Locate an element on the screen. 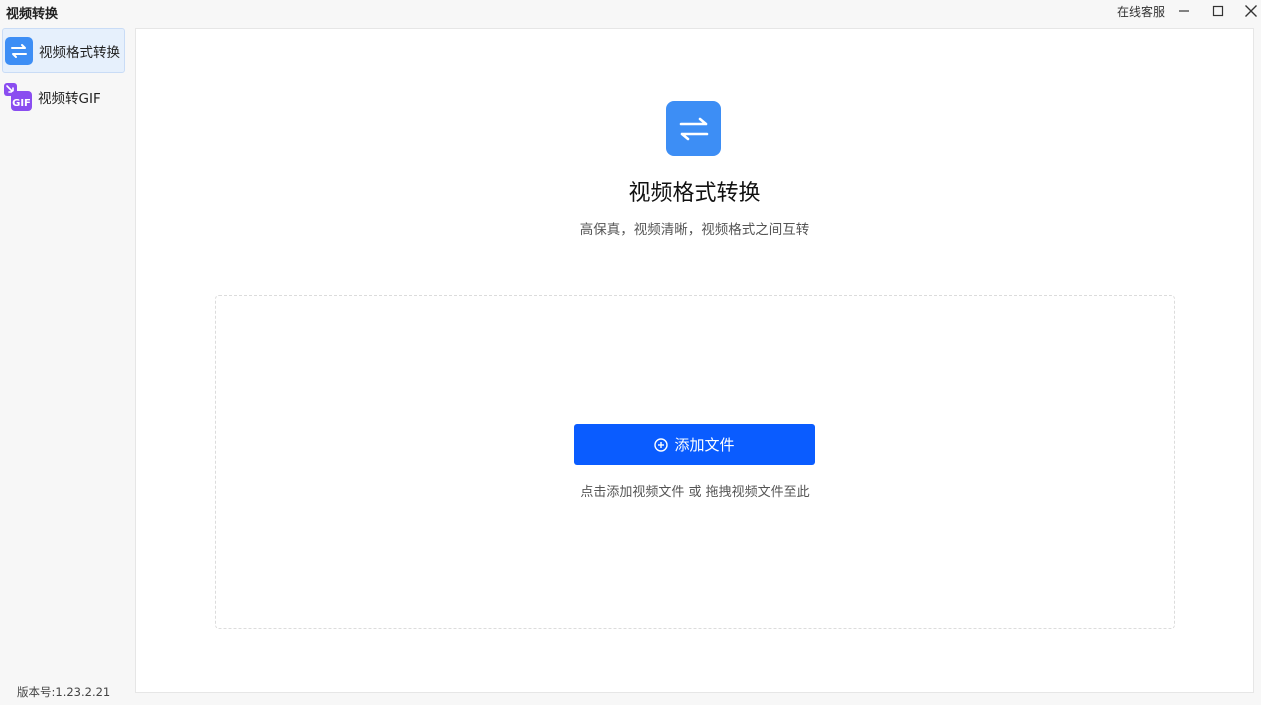 The height and width of the screenshot is (705, 1261). close-button is located at coordinates (1250, 11).